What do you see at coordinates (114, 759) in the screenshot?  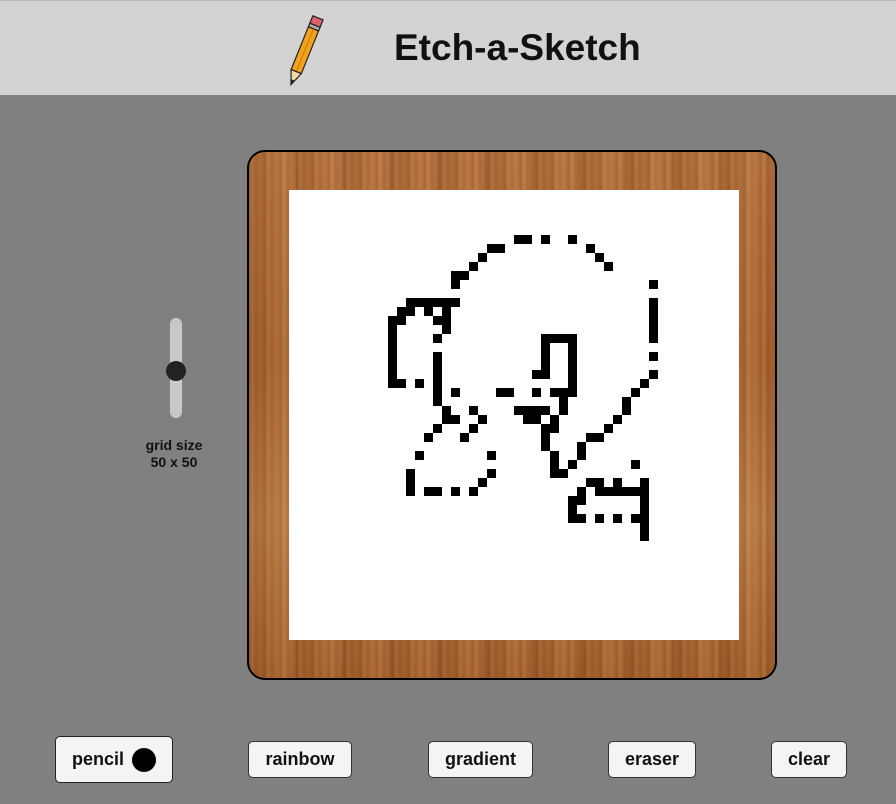 I see `pencil-button: pencil` at bounding box center [114, 759].